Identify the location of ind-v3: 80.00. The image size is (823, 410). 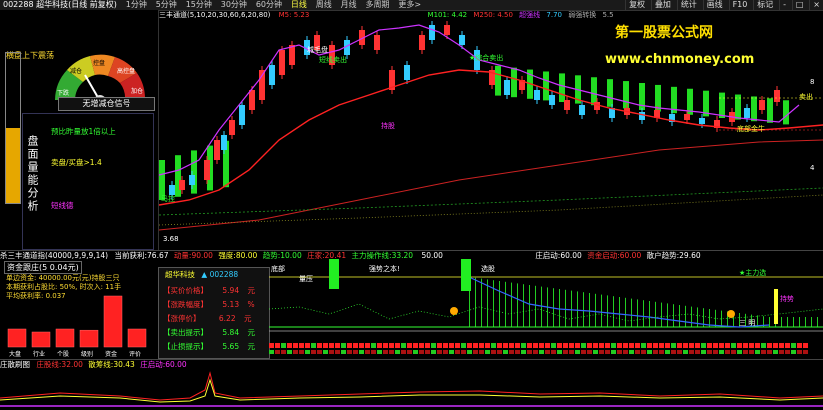
(246, 255).